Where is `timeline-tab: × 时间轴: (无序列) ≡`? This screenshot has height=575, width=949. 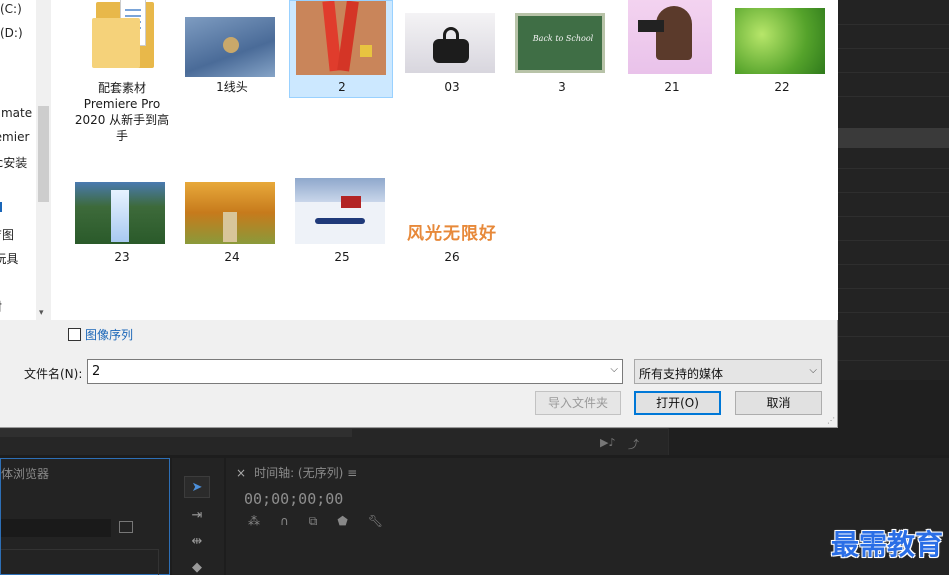 timeline-tab: × 时间轴: (无序列) ≡ is located at coordinates (296, 472).